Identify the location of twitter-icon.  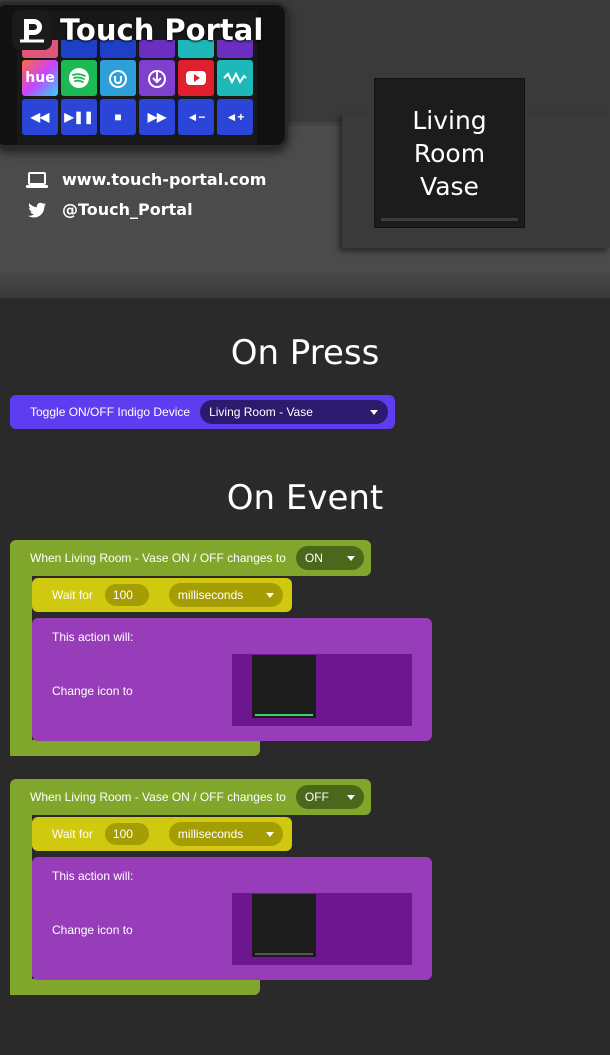
(37, 210).